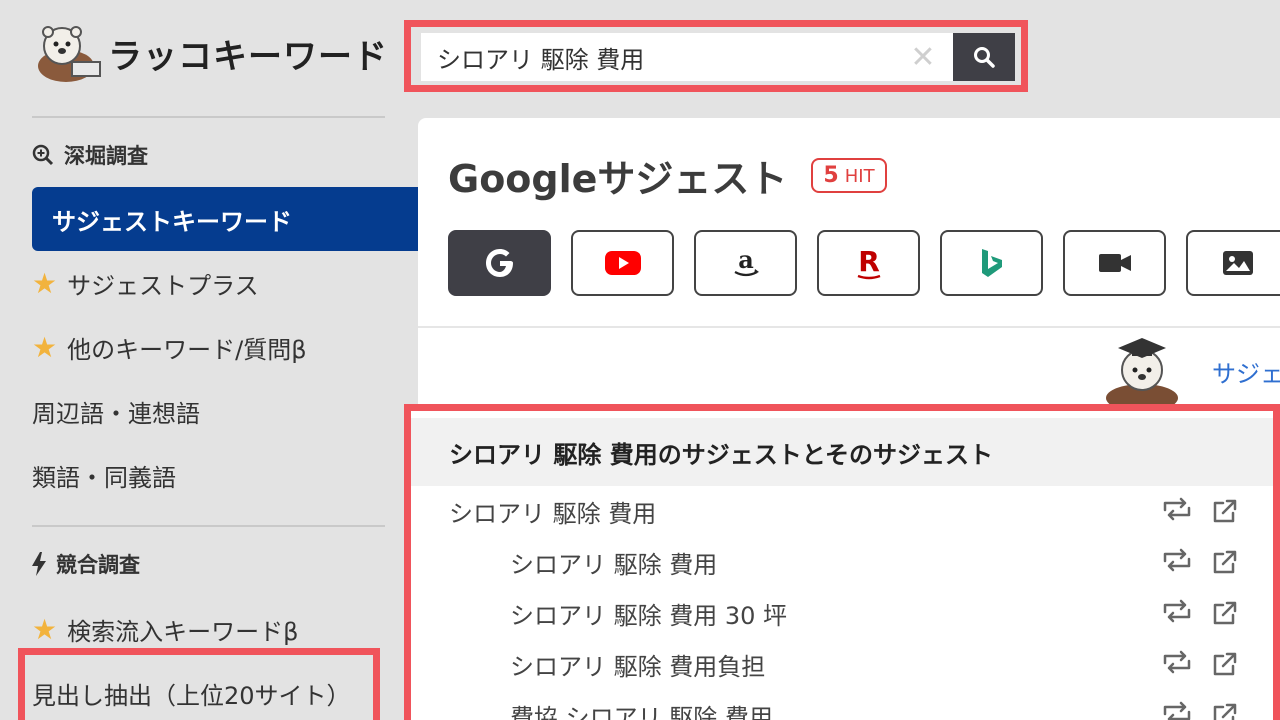 This screenshot has height=720, width=1280. I want to click on sidebar-item-label: 周辺語・連想語, so click(116, 414).